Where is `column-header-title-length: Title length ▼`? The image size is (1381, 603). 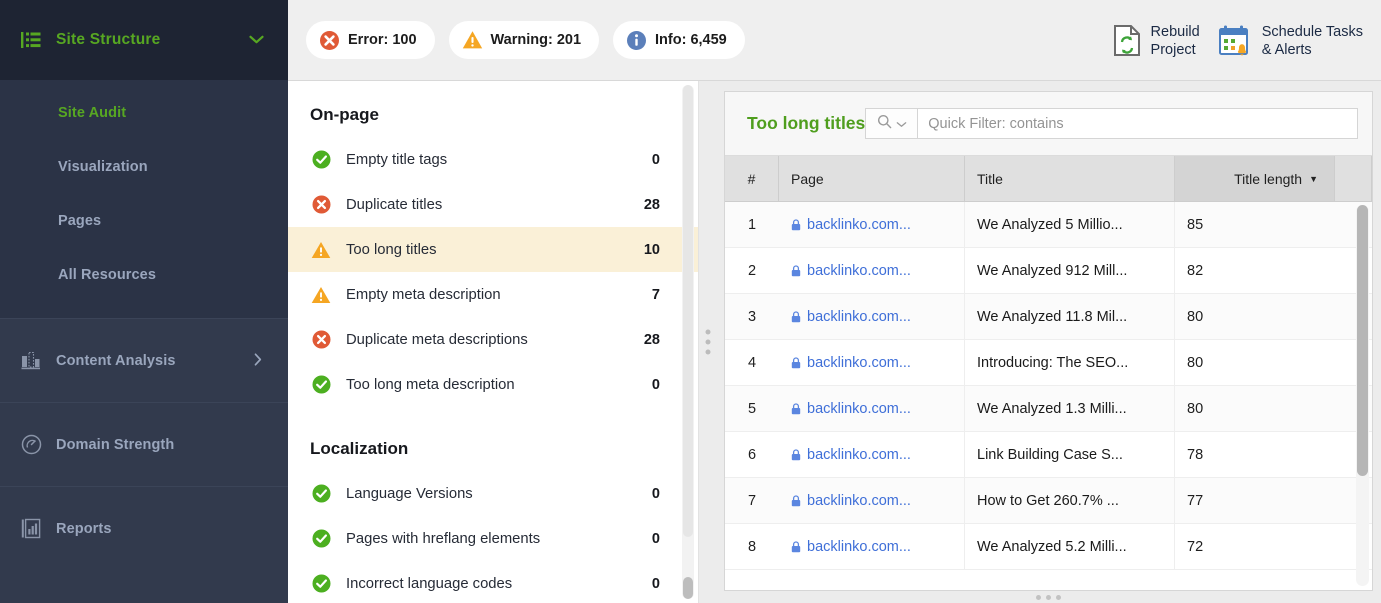 column-header-title-length: Title length ▼ is located at coordinates (1255, 178).